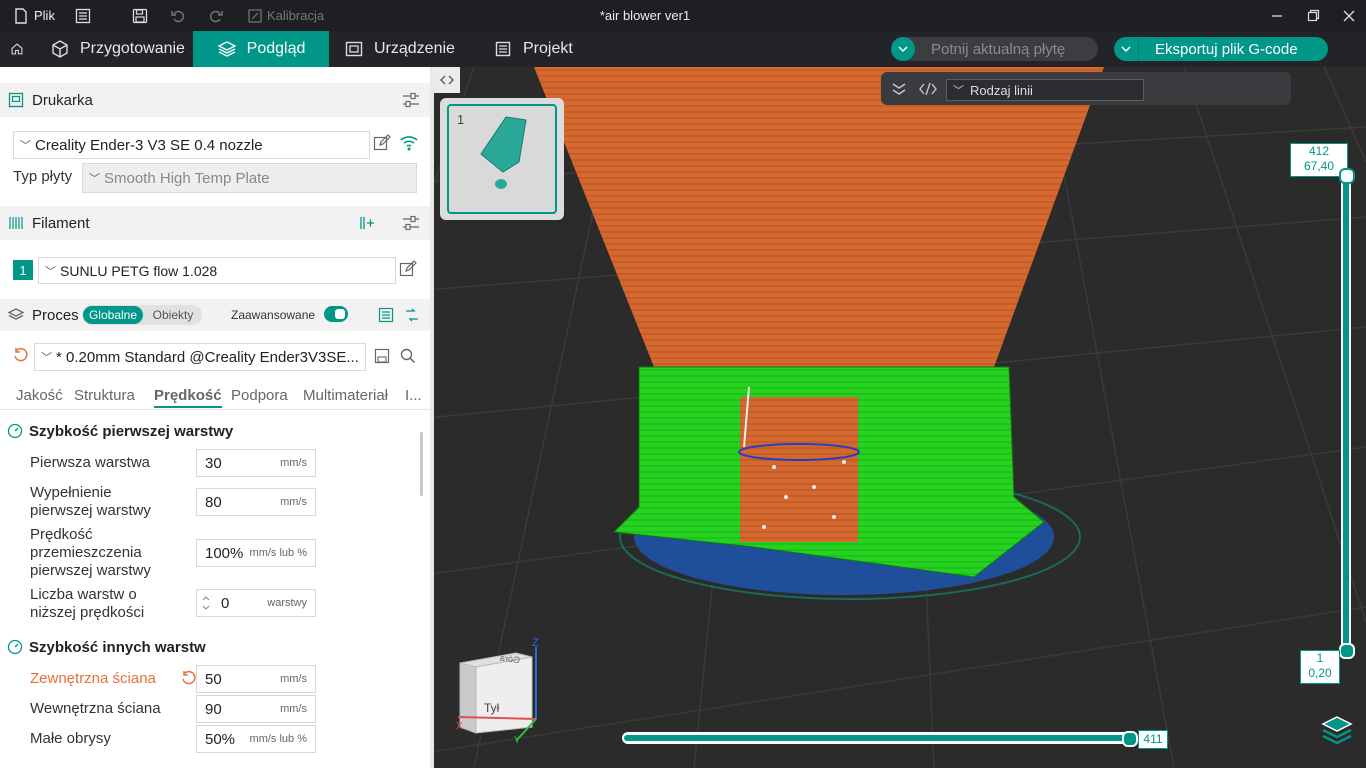 This screenshot has width=1366, height=768. Describe the element at coordinates (220, 739) in the screenshot. I see `input-value: 50%` at that location.